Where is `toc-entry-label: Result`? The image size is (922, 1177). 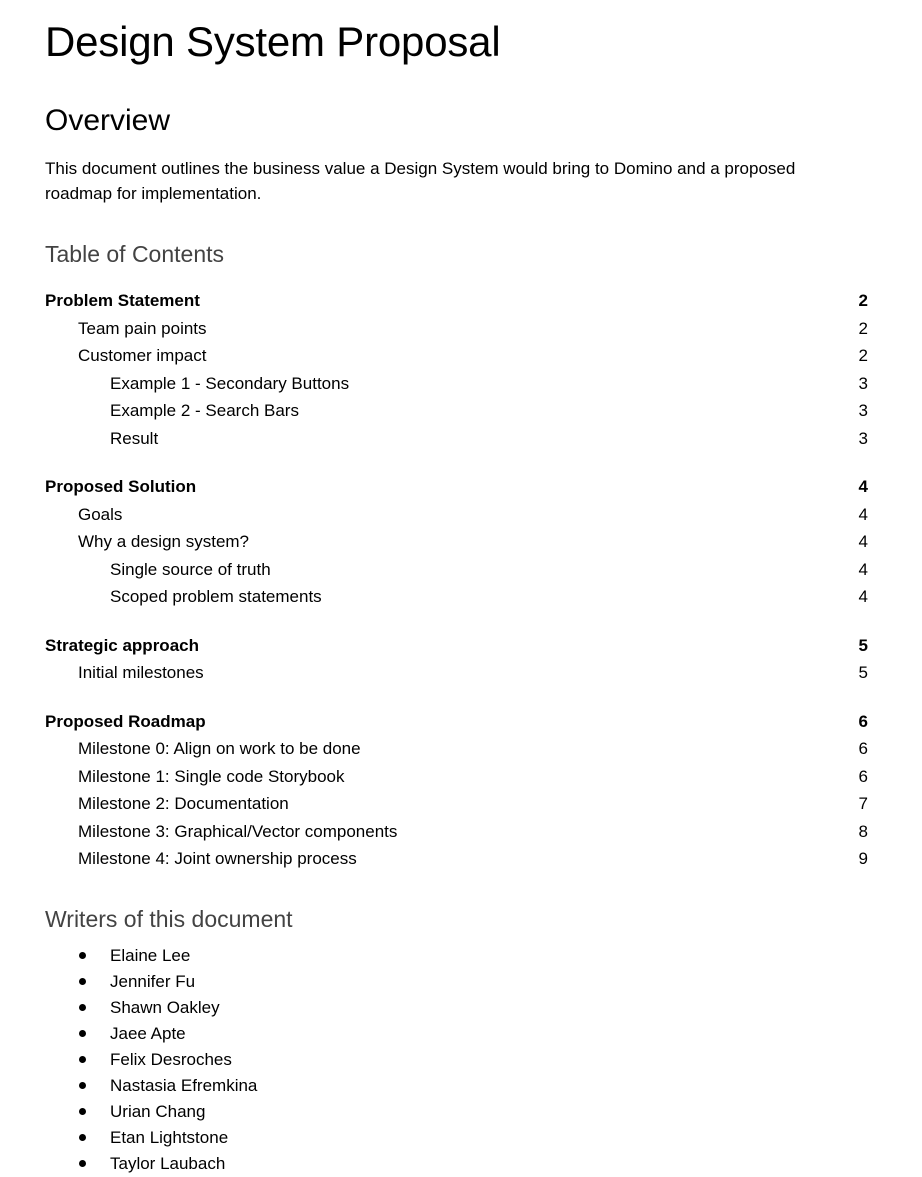
toc-entry-label: Result is located at coordinates (134, 438).